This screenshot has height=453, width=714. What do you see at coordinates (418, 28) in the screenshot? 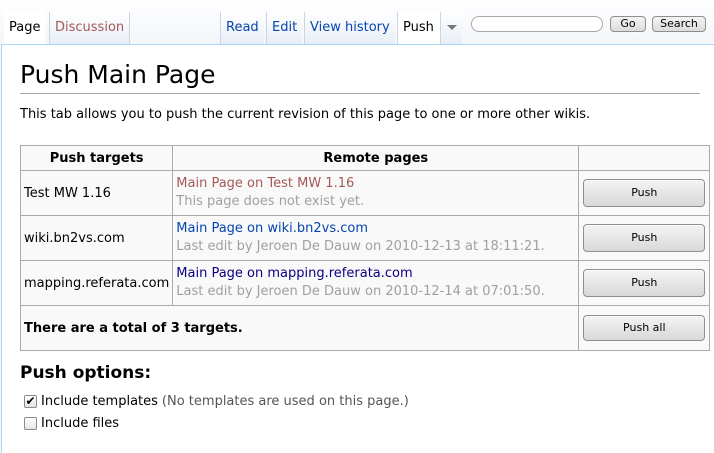
I see `tab-push: Push` at bounding box center [418, 28].